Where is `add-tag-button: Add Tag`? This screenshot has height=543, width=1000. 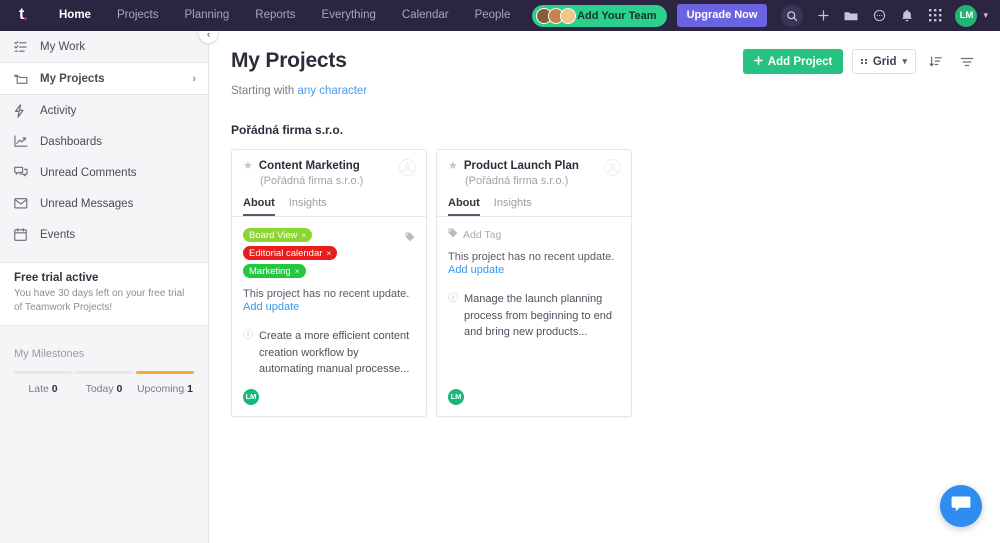 add-tag-button: Add Tag is located at coordinates (534, 234).